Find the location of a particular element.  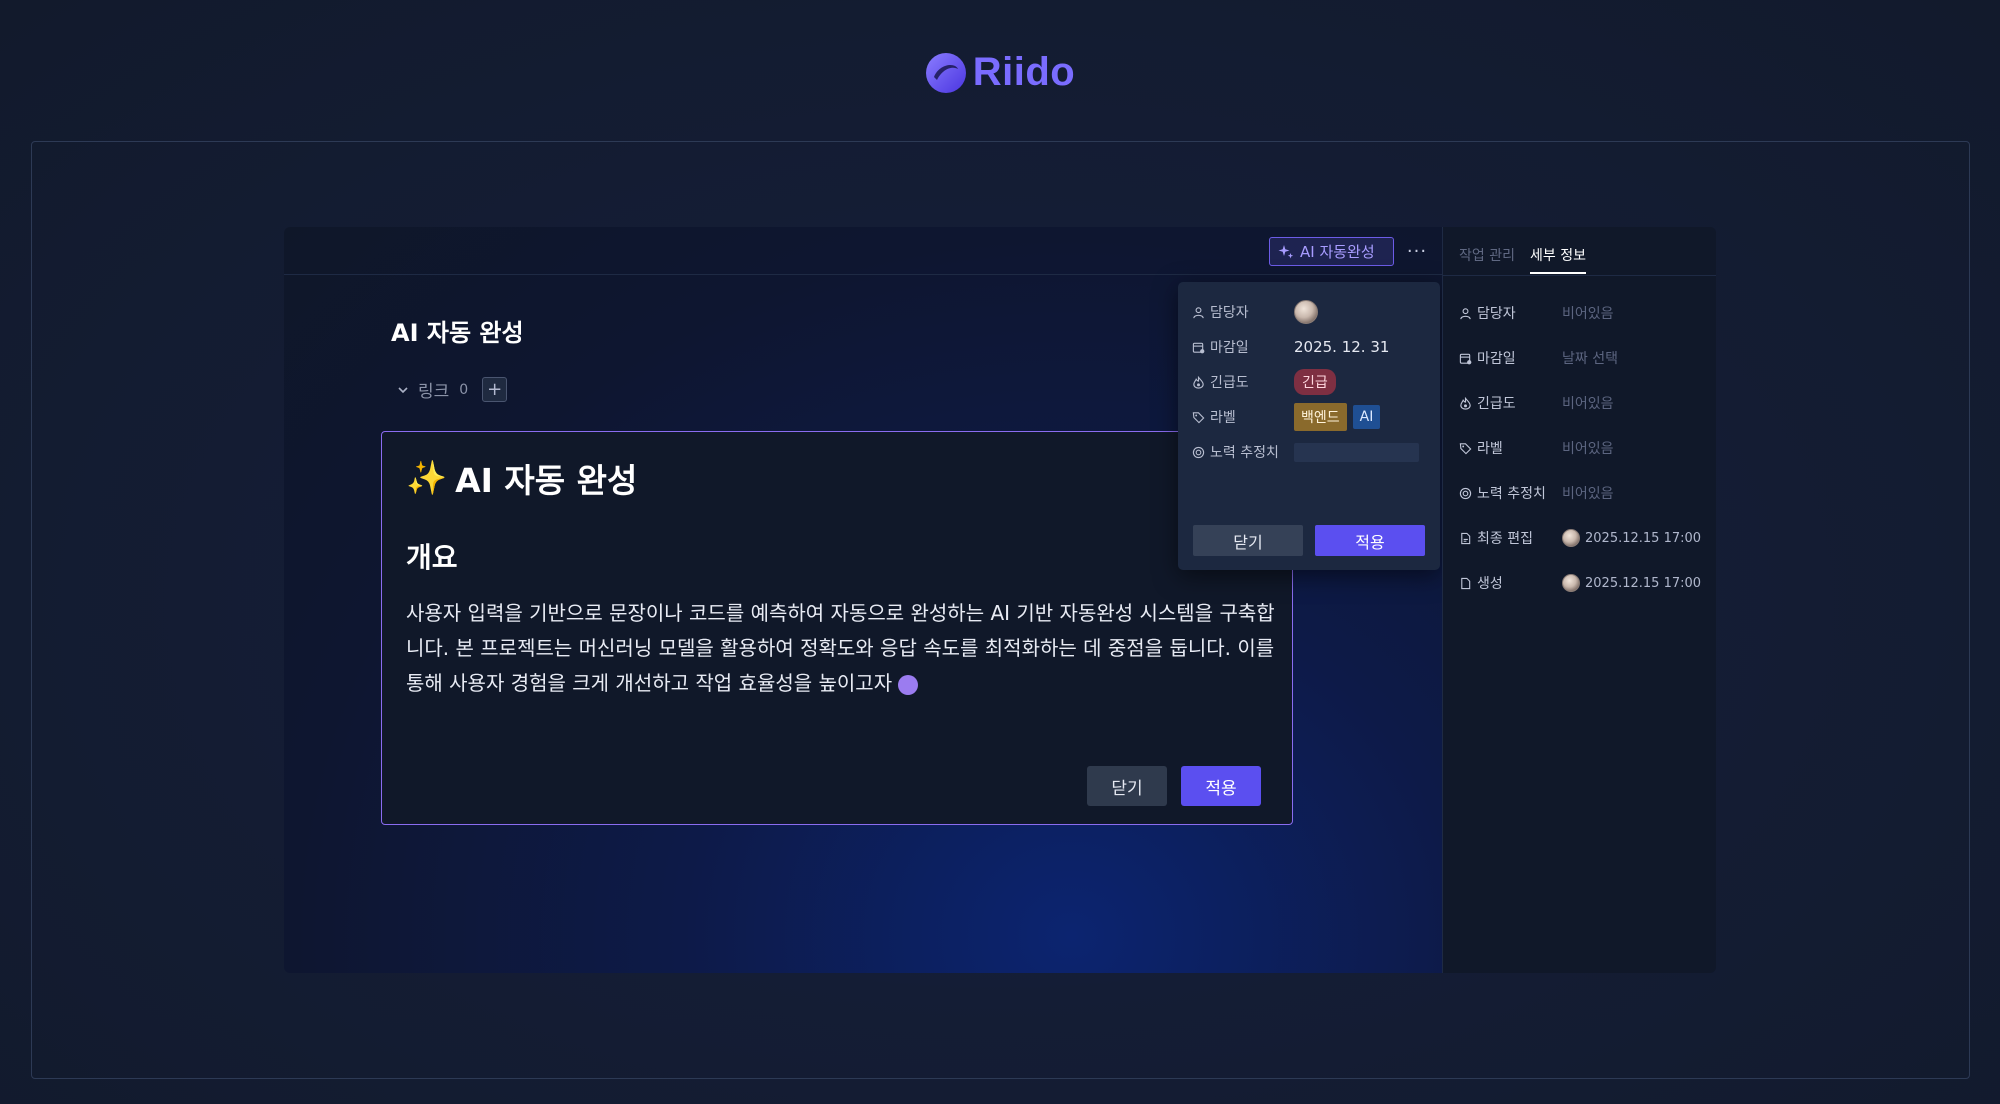

side-effort-label: 노력 추정치 is located at coordinates (1511, 494).